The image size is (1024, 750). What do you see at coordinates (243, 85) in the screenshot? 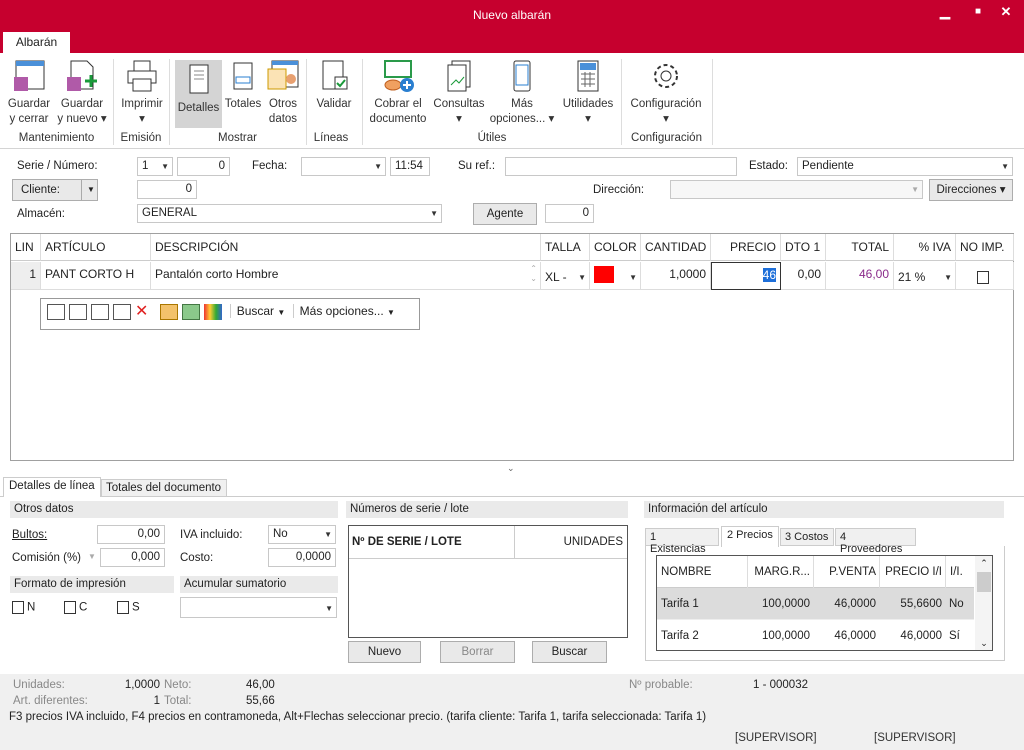
I see `totals-button: Totales` at bounding box center [243, 85].